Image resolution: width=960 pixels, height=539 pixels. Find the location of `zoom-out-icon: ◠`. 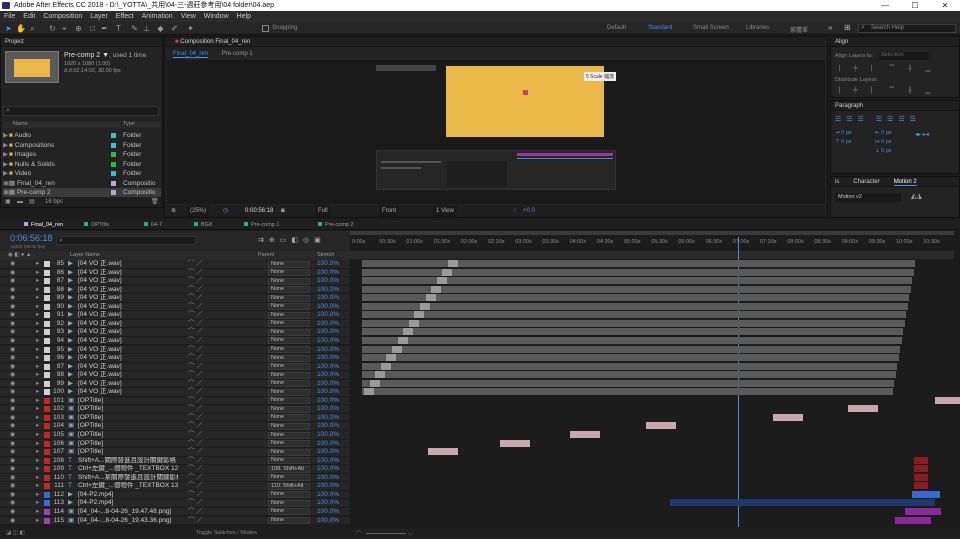

zoom-out-icon: ◠ is located at coordinates (358, 533).